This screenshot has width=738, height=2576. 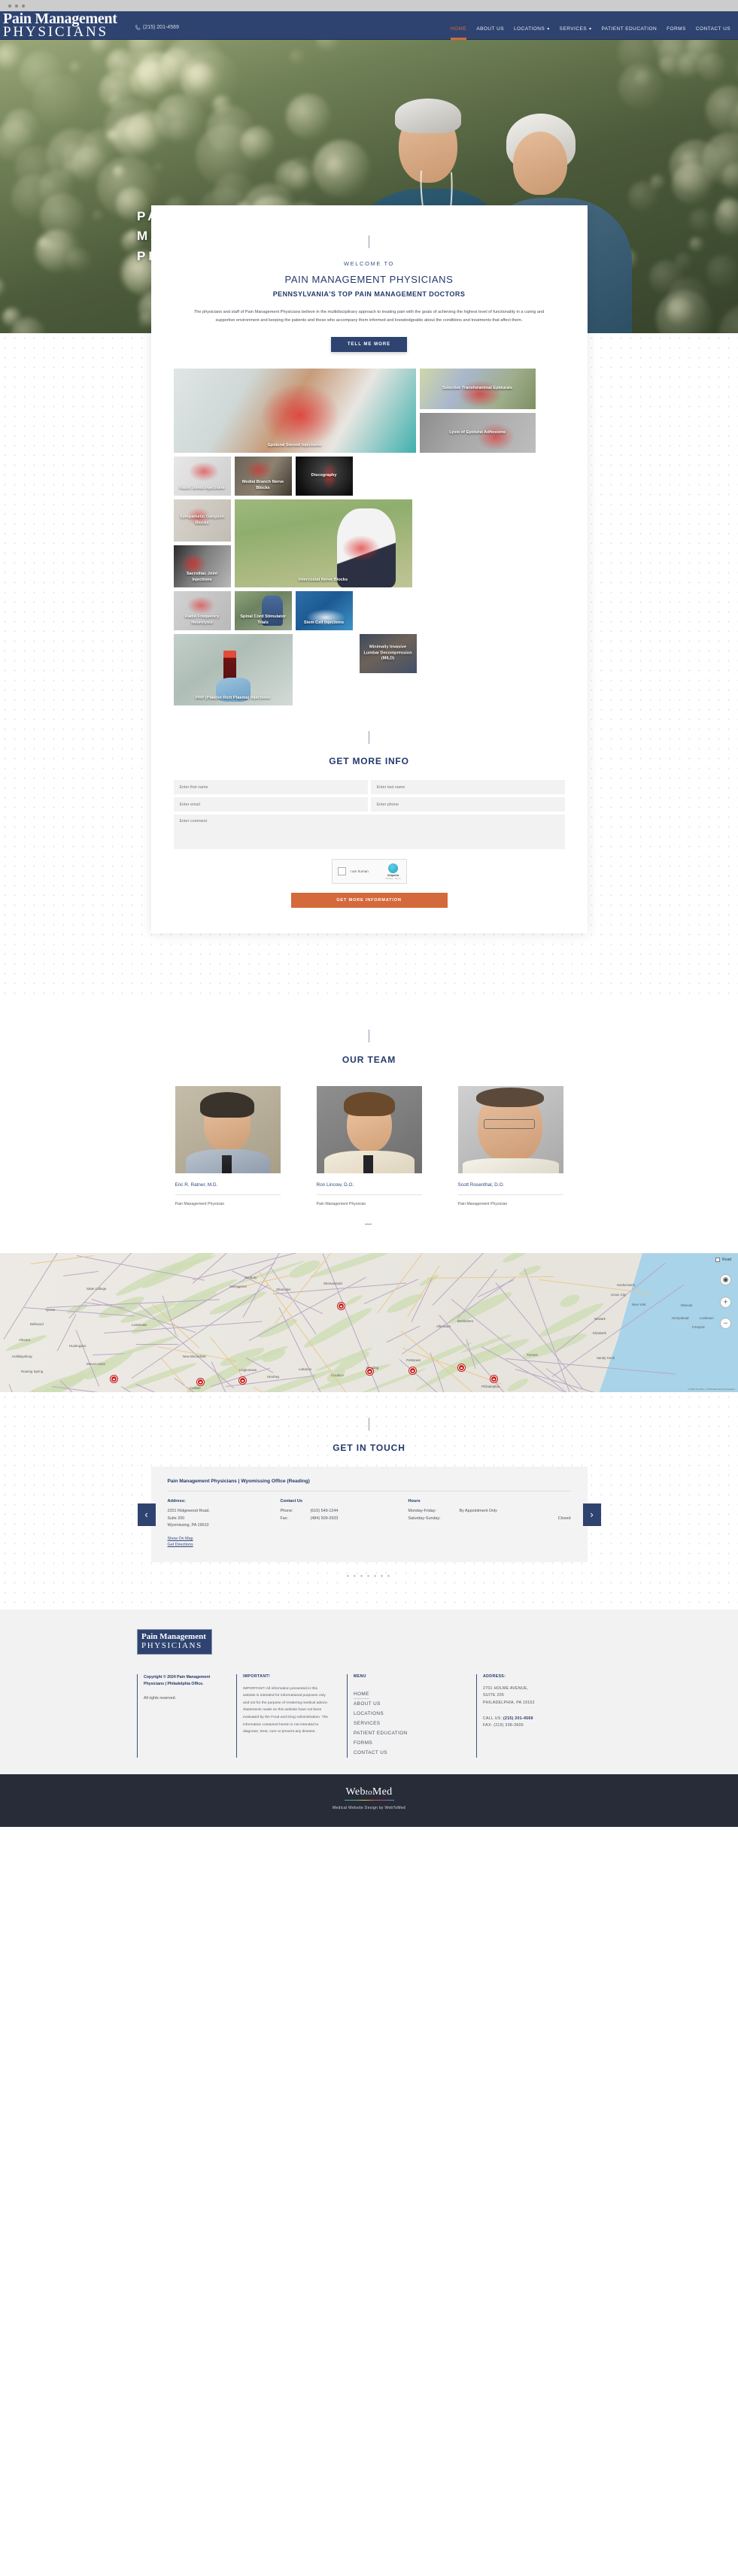 I want to click on plus-icon: +, so click(x=726, y=1303).